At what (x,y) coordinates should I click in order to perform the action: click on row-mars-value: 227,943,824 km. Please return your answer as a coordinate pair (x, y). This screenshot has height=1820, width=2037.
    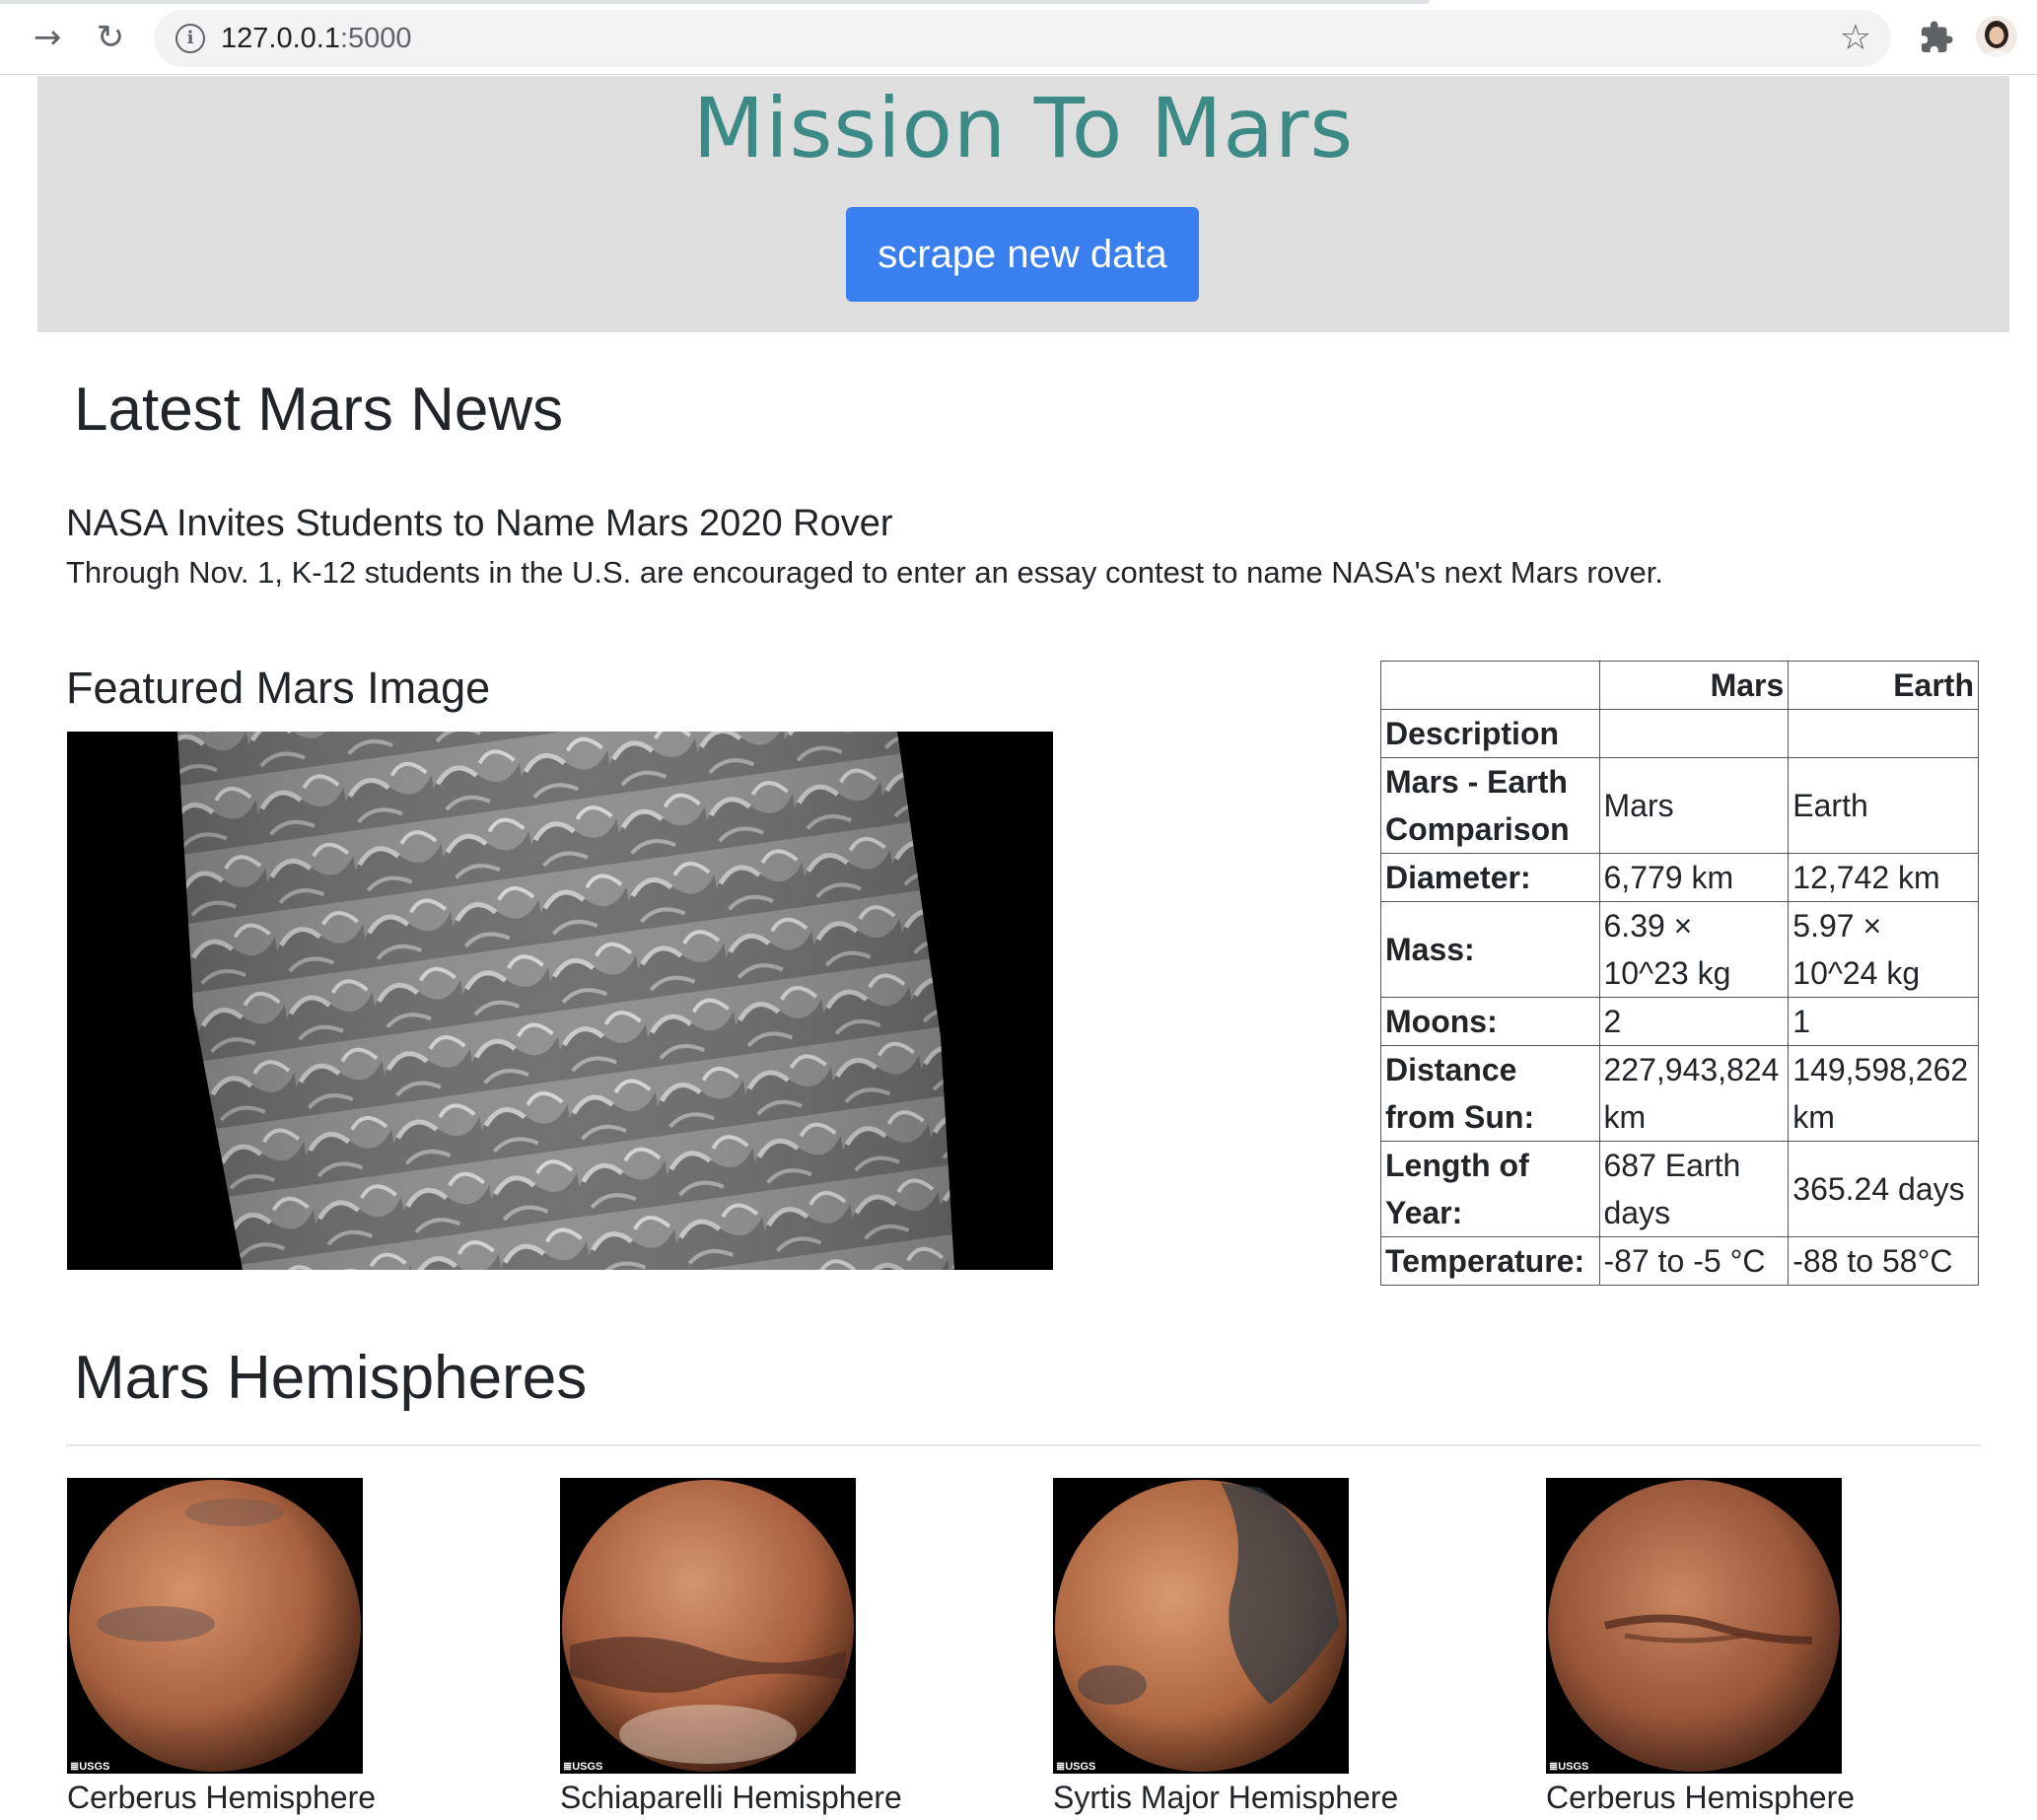
    Looking at the image, I should click on (1694, 1093).